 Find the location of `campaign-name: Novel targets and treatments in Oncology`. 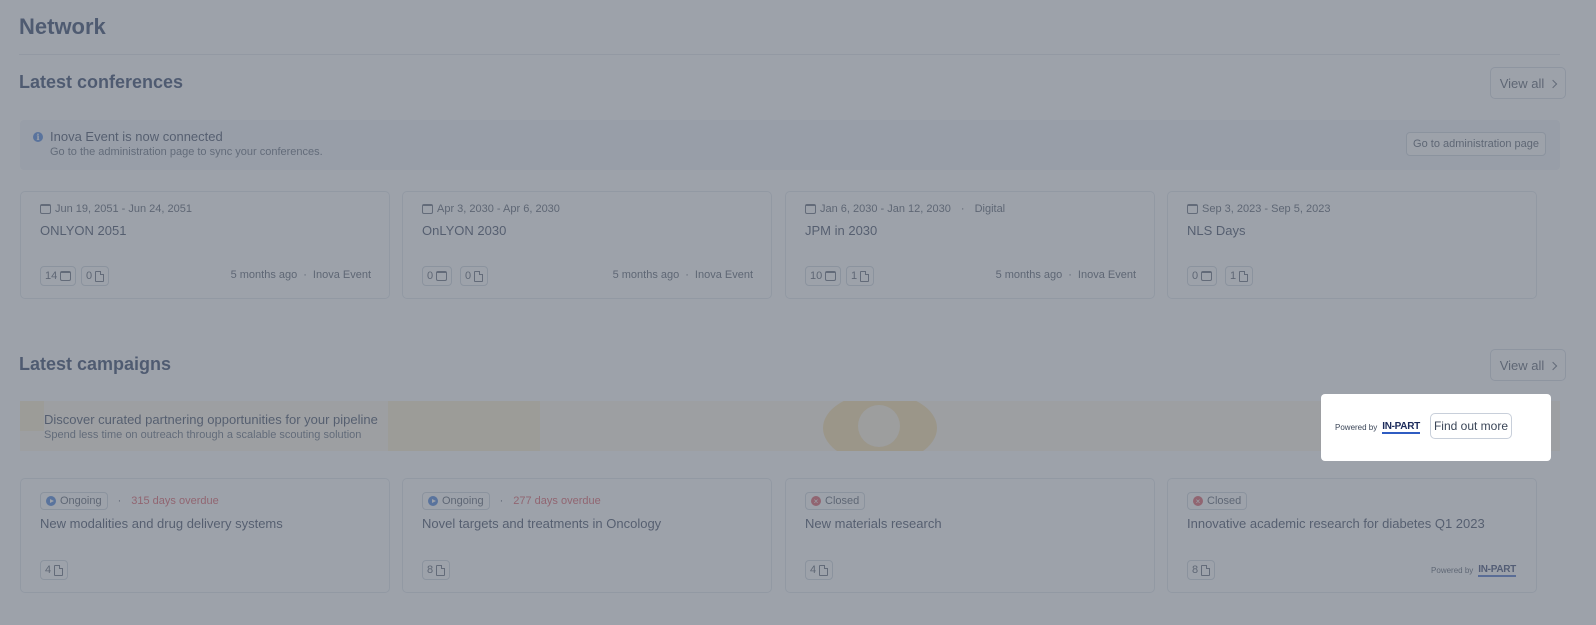

campaign-name: Novel targets and treatments in Oncology is located at coordinates (542, 523).